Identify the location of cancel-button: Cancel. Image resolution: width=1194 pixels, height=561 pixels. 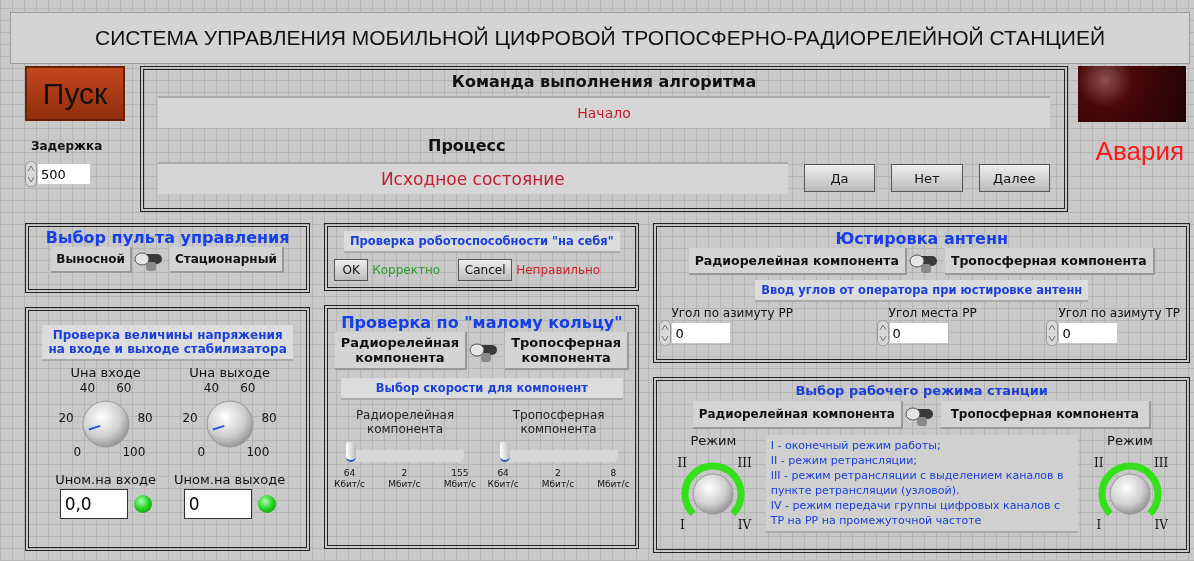
(485, 270).